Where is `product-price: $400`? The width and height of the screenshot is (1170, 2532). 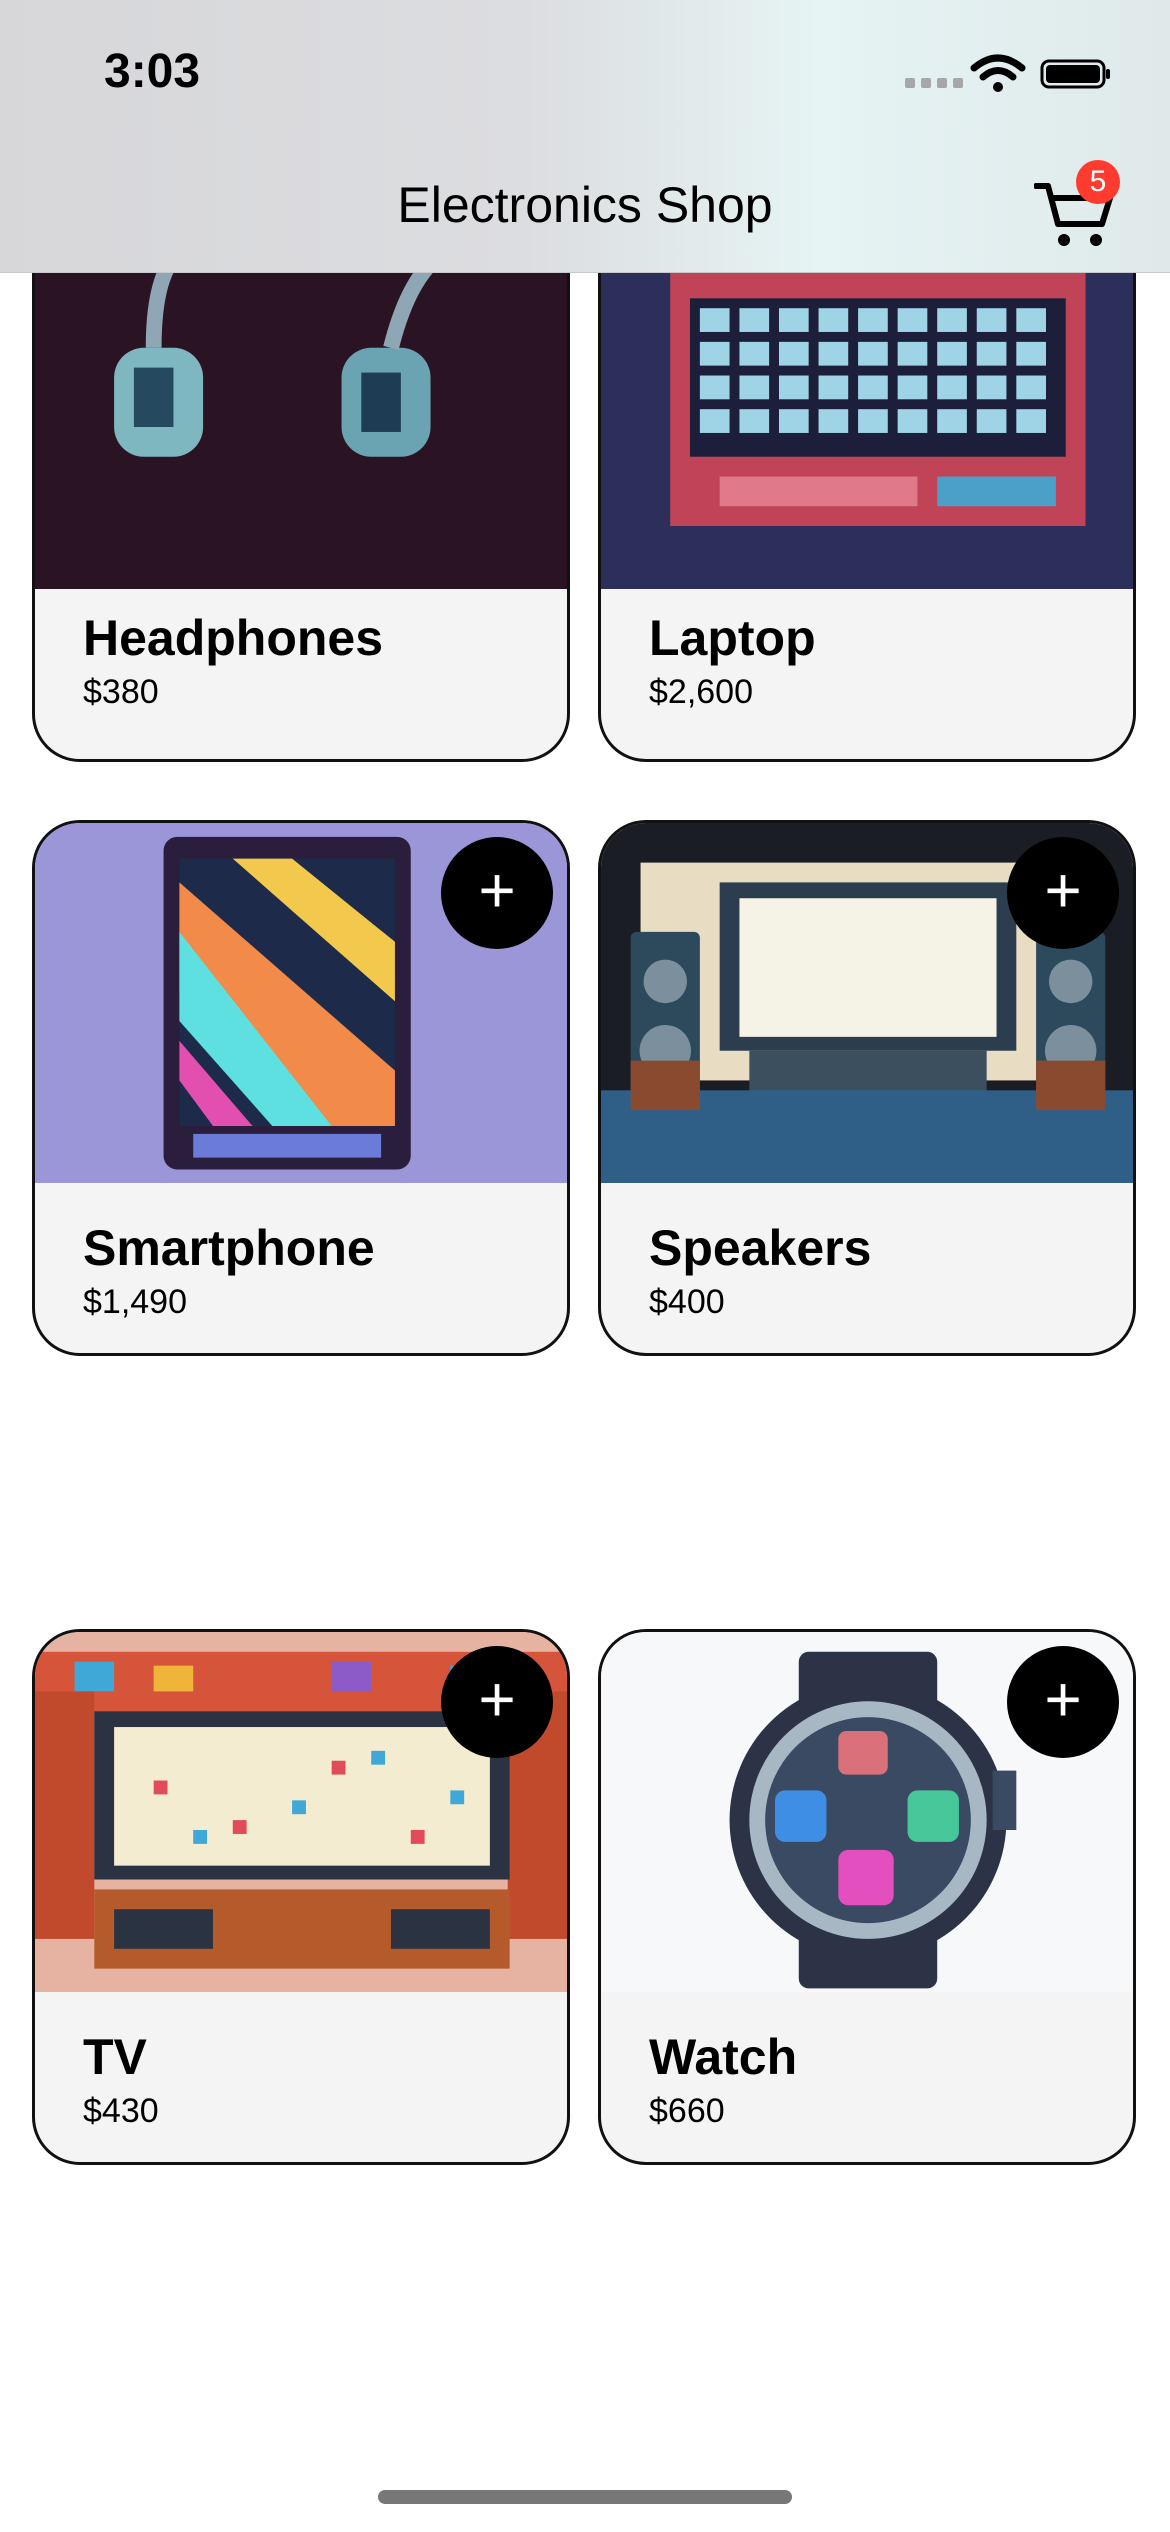 product-price: $400 is located at coordinates (687, 1302).